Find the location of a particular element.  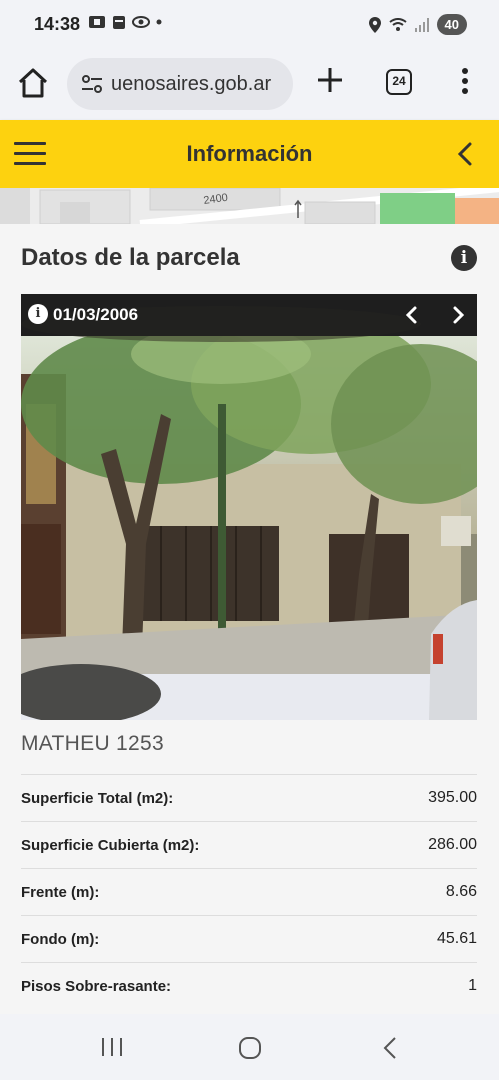

photo-date: 01/03/2006 is located at coordinates (96, 314).